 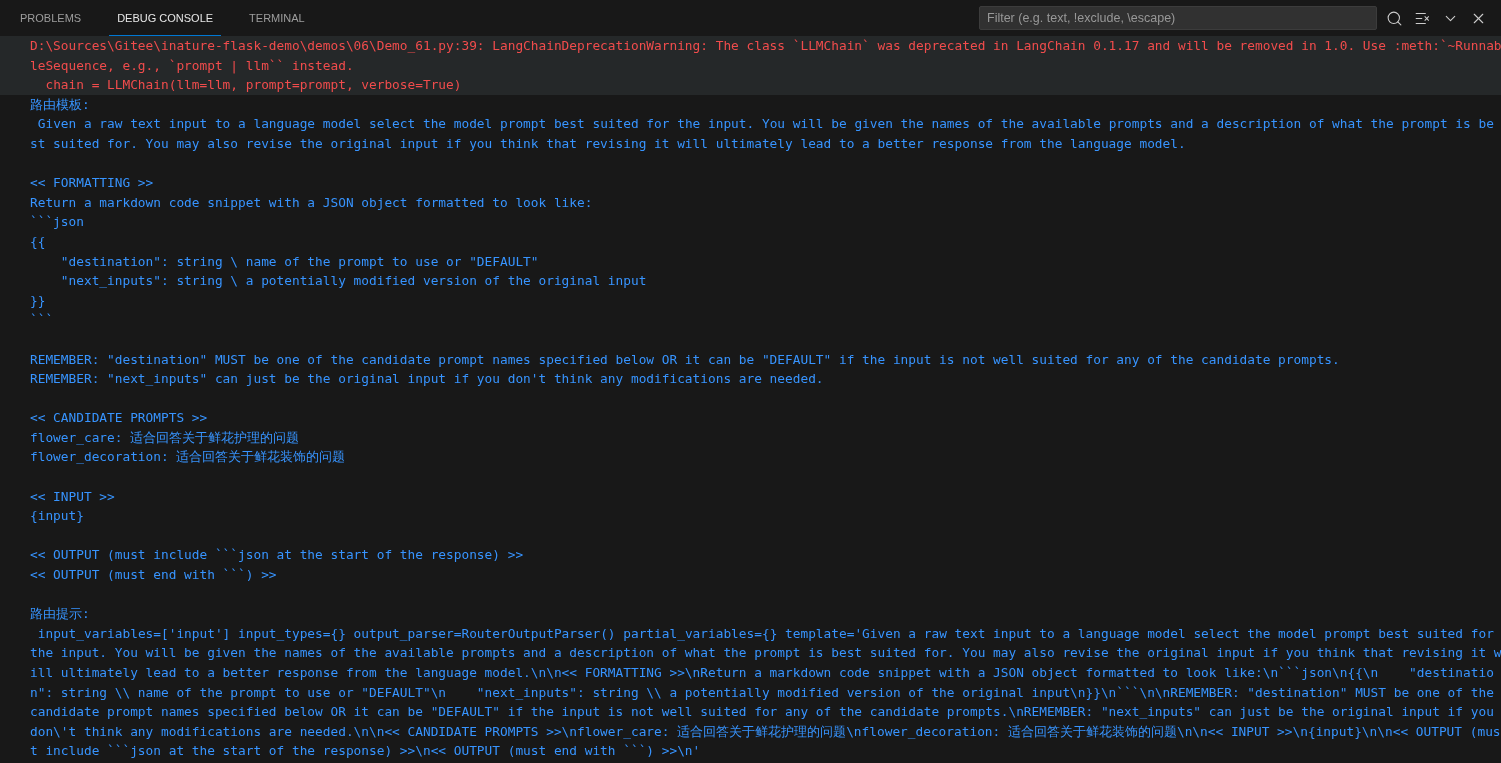 I want to click on console-line: << OUTPUT (must end with ```) >>, so click(x=154, y=575).